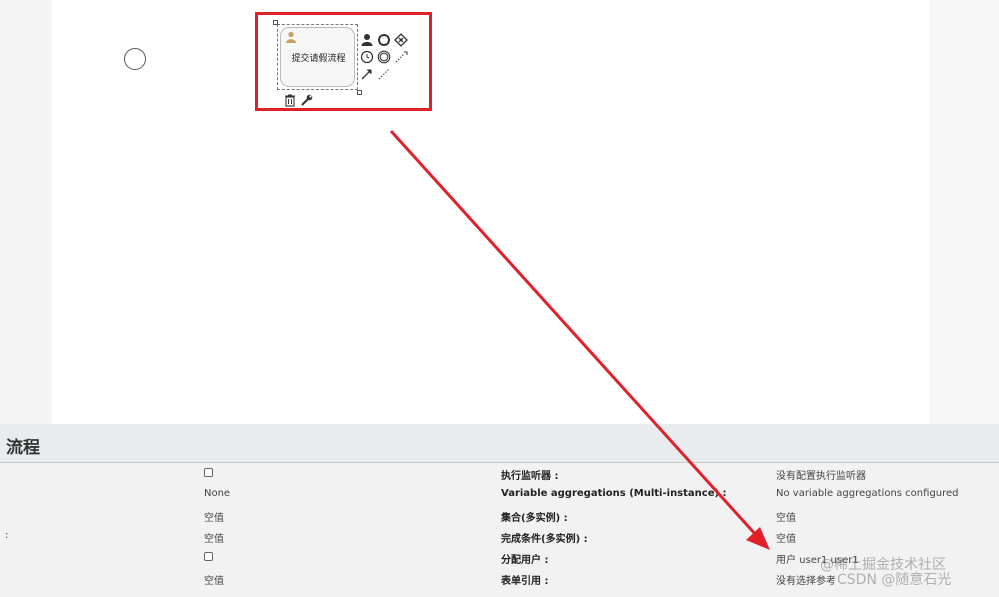  Describe the element at coordinates (867, 493) in the screenshot. I see `property-value: No variable aggregations configured` at that location.